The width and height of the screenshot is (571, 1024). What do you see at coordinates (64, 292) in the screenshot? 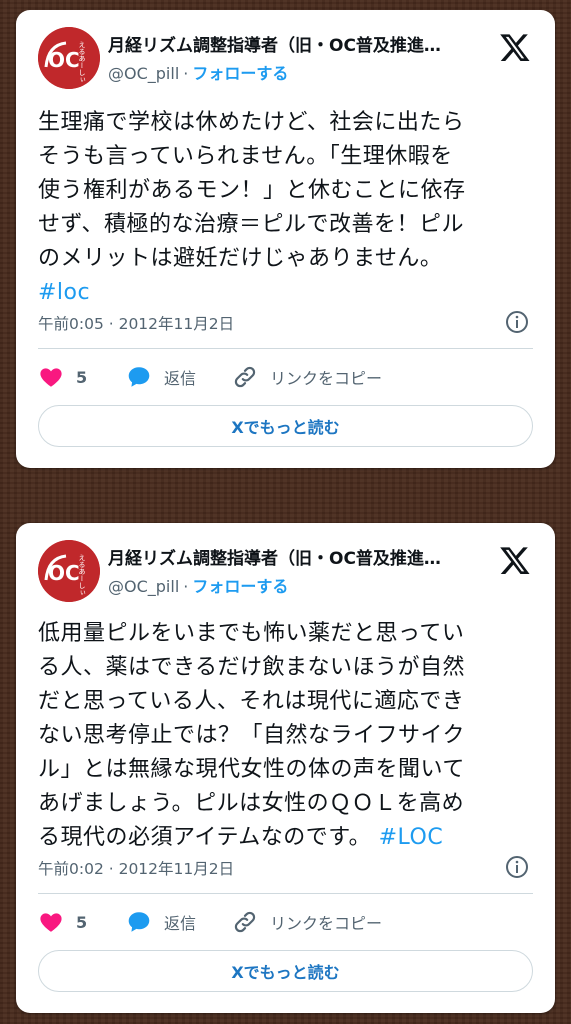
I see `hashtag-link: #loc` at bounding box center [64, 292].